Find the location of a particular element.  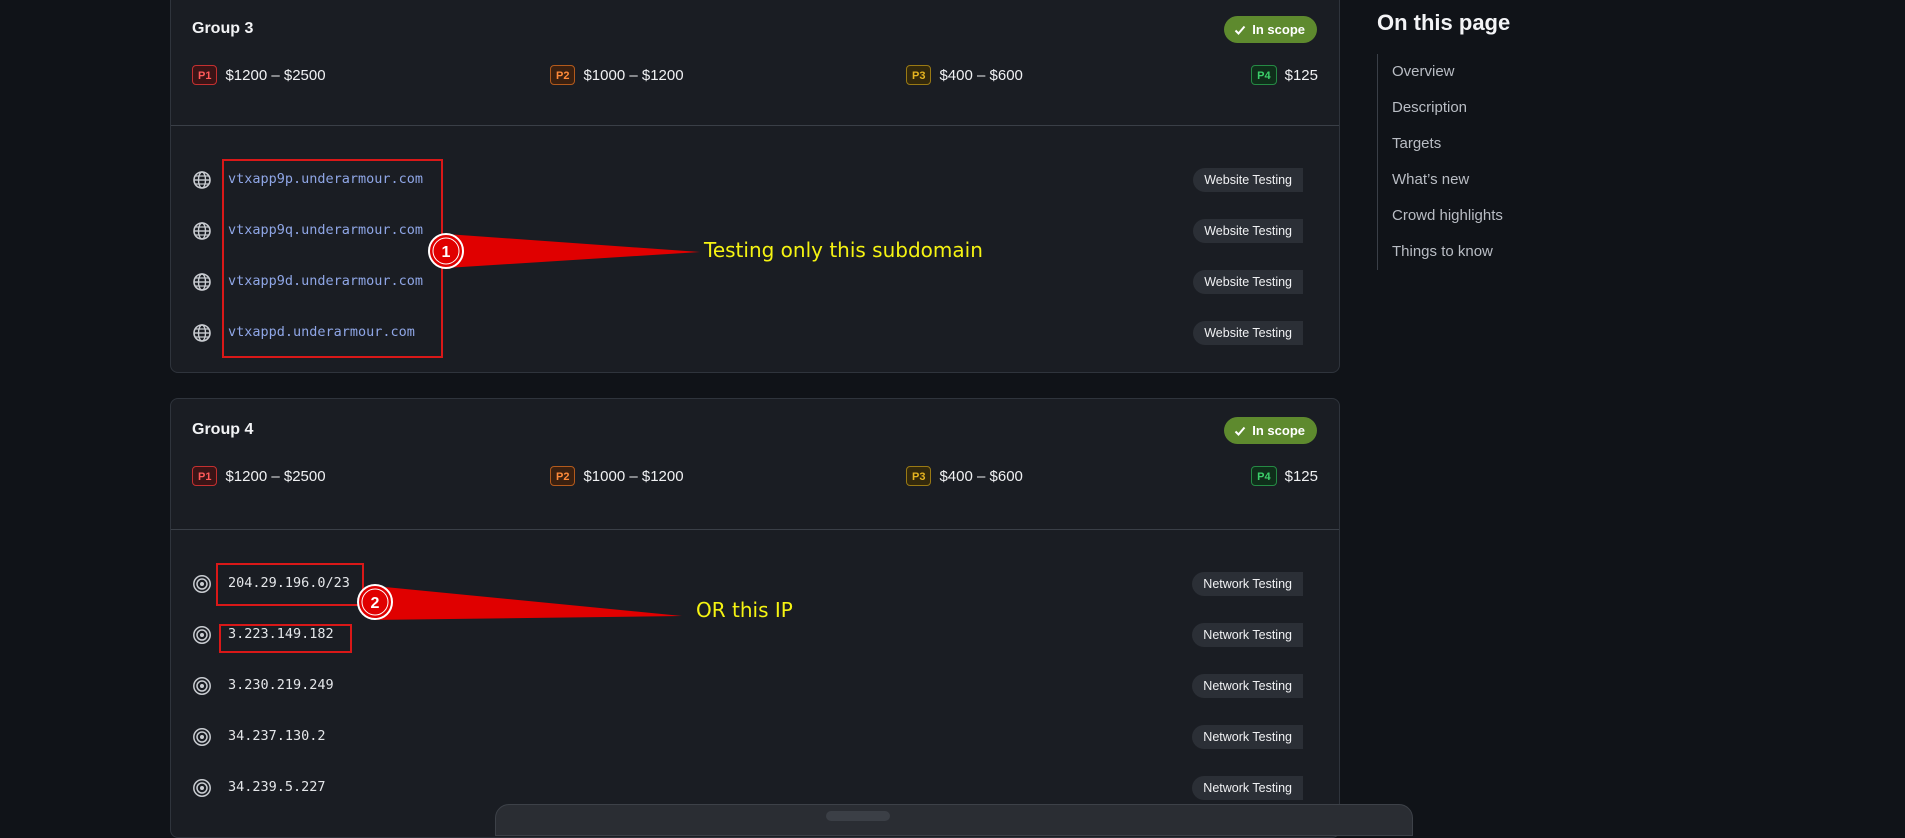

bottom-bar-handle is located at coordinates (858, 816).